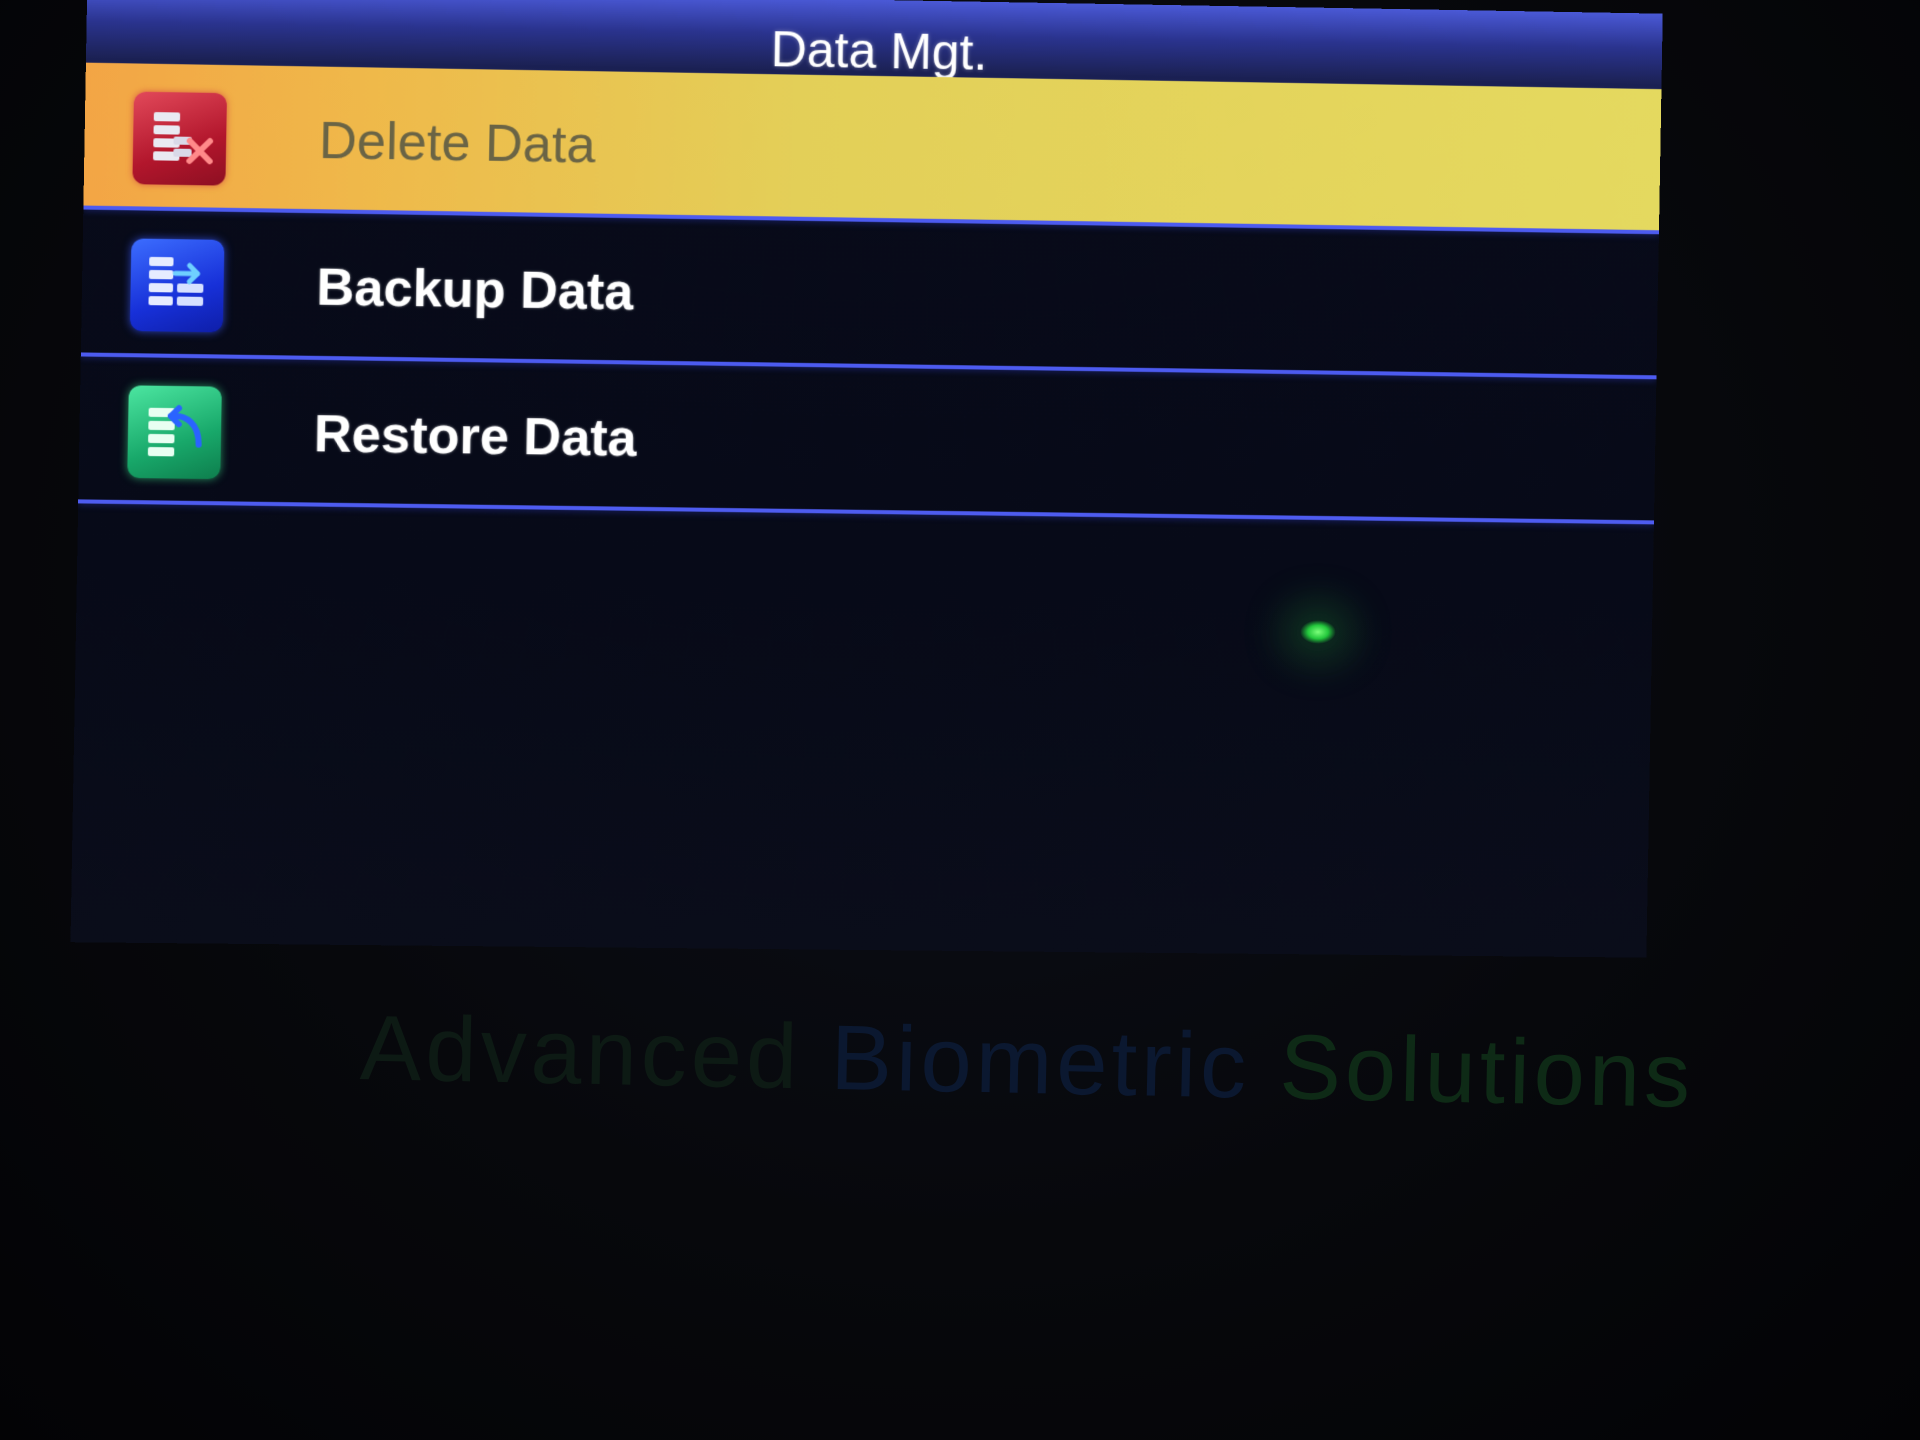  I want to click on brand-word: Solutions, so click(1487, 1071).